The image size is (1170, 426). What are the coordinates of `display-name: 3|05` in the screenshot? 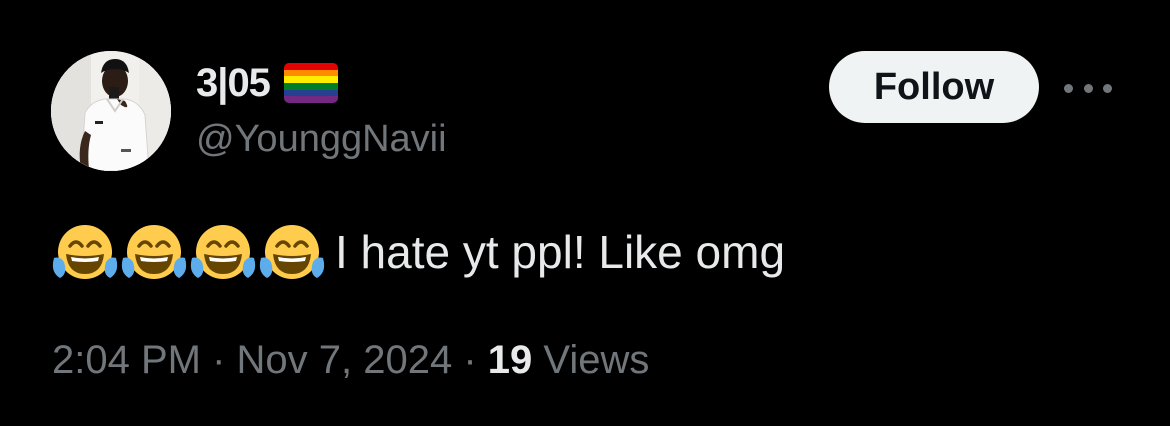 It's located at (233, 83).